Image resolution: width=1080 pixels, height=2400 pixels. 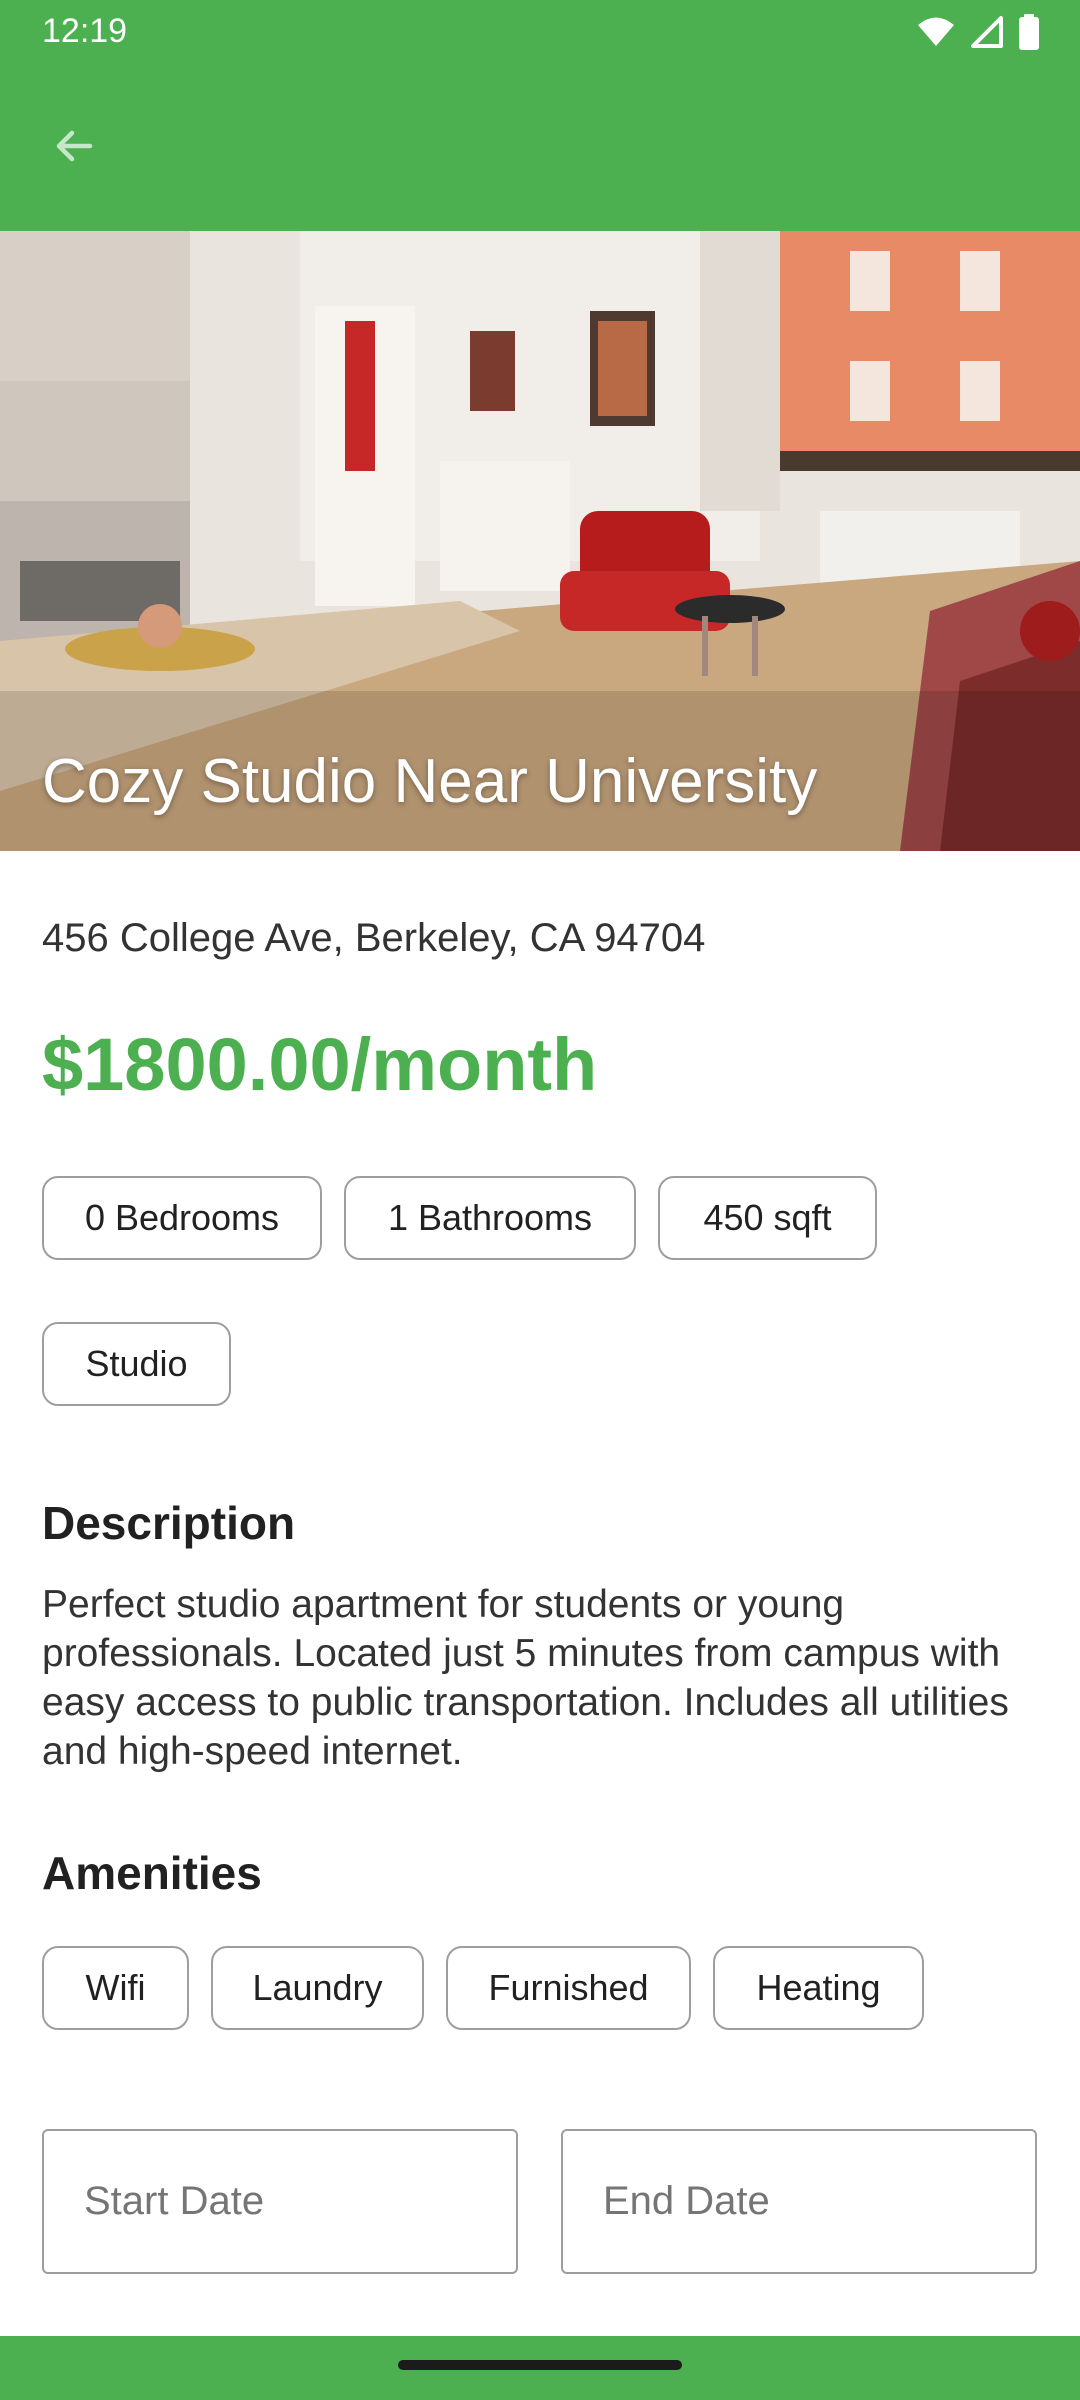 What do you see at coordinates (152, 1873) in the screenshot?
I see `amenities-heading: Amenities` at bounding box center [152, 1873].